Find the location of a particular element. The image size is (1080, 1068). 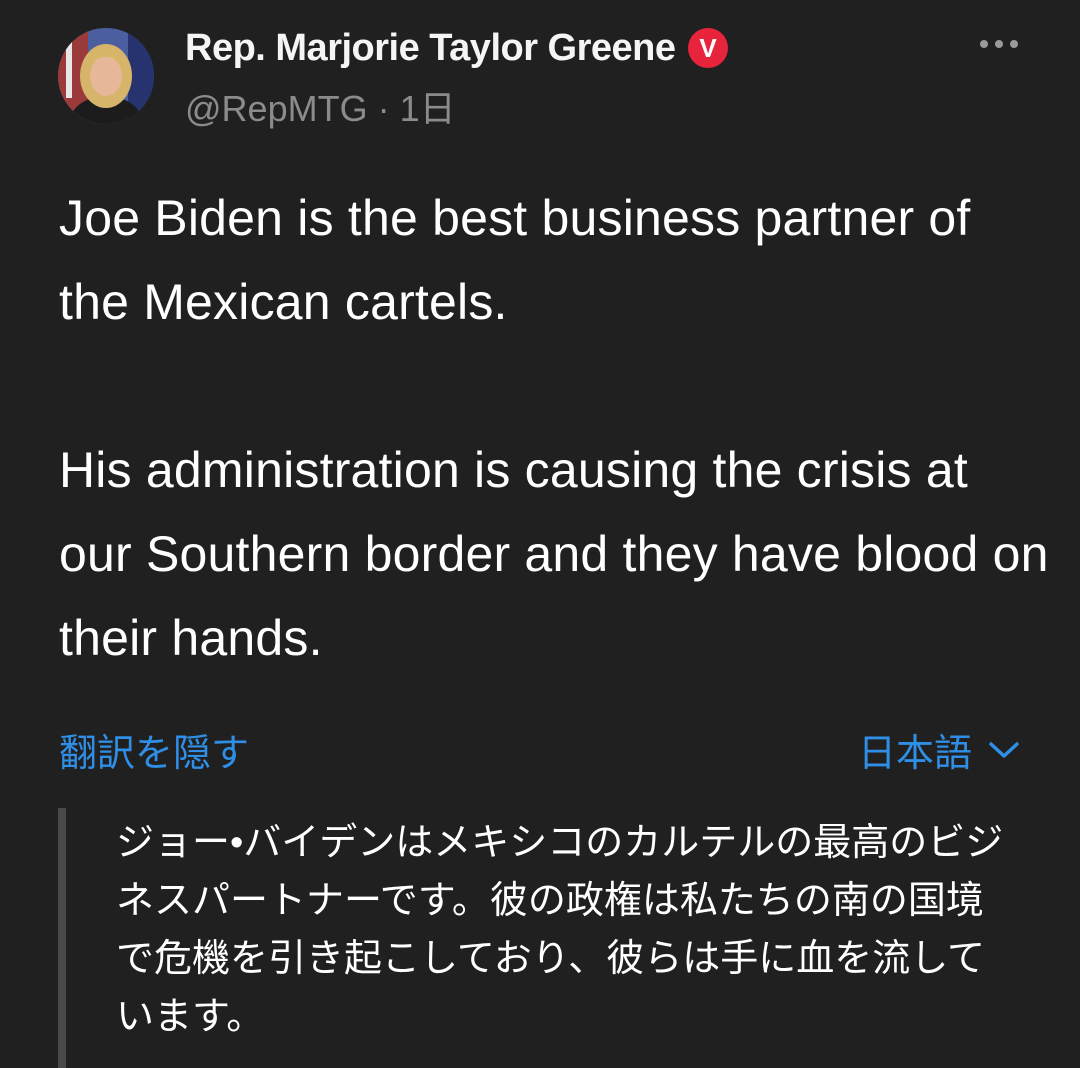

post-time: 1日 is located at coordinates (428, 108).